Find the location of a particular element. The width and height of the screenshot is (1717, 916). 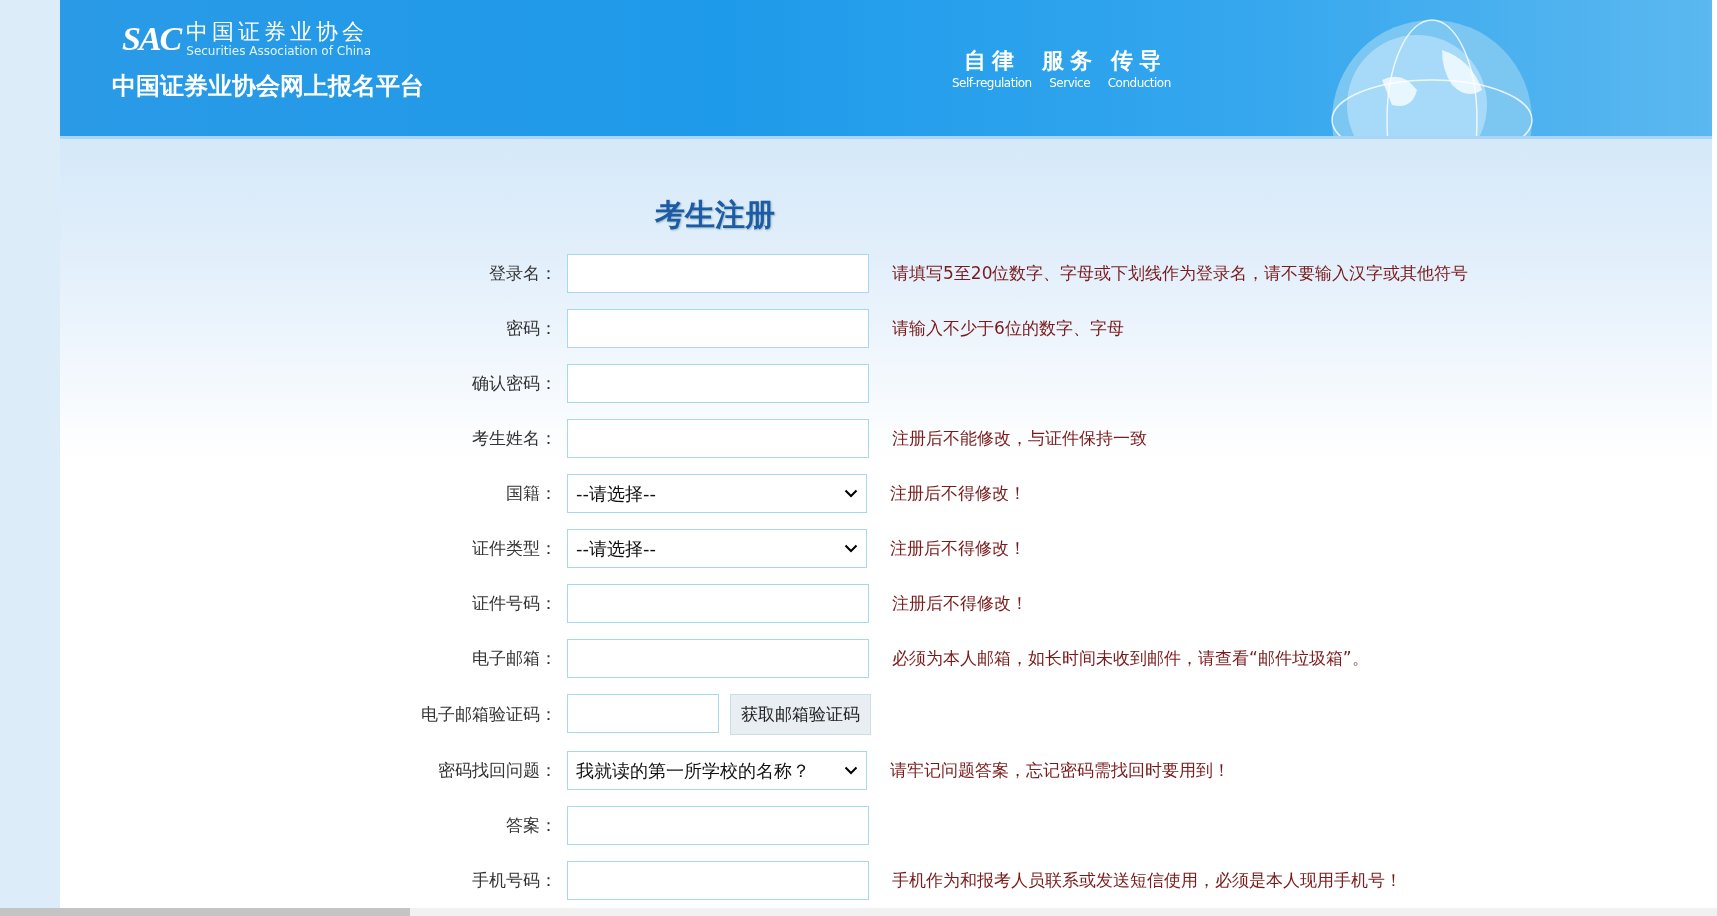

field-label: 密码： is located at coordinates (532, 328).